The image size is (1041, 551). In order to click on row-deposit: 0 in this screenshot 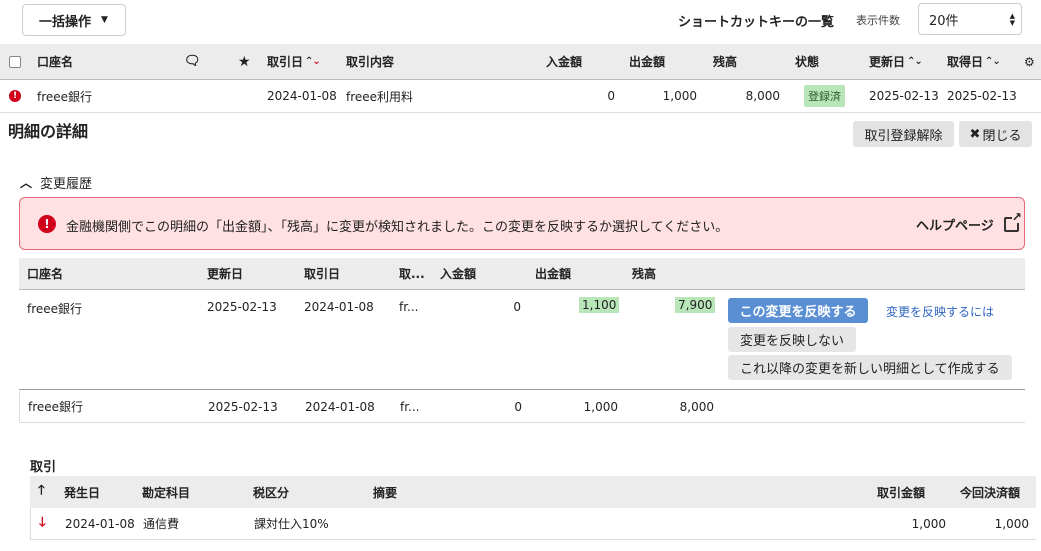, I will do `click(611, 96)`.